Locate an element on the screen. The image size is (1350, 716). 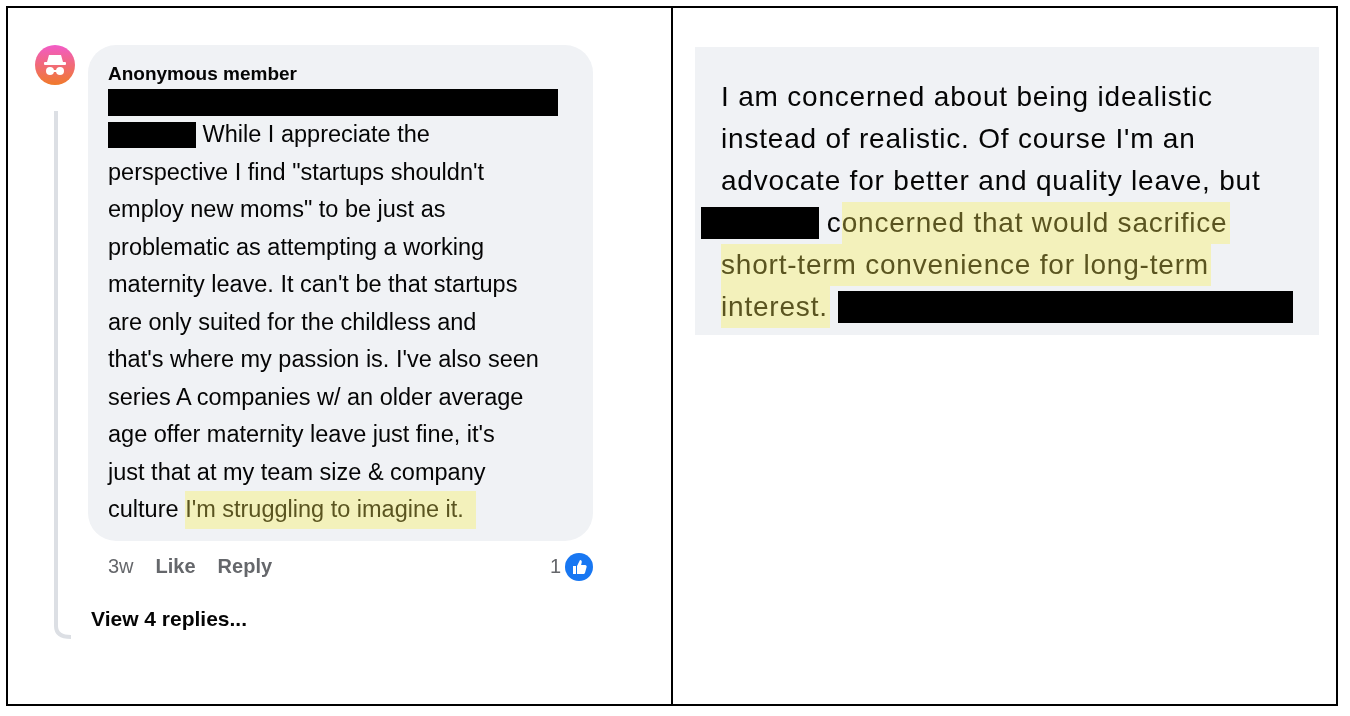
comment-text: are only suited for the childless and is located at coordinates (292, 322).